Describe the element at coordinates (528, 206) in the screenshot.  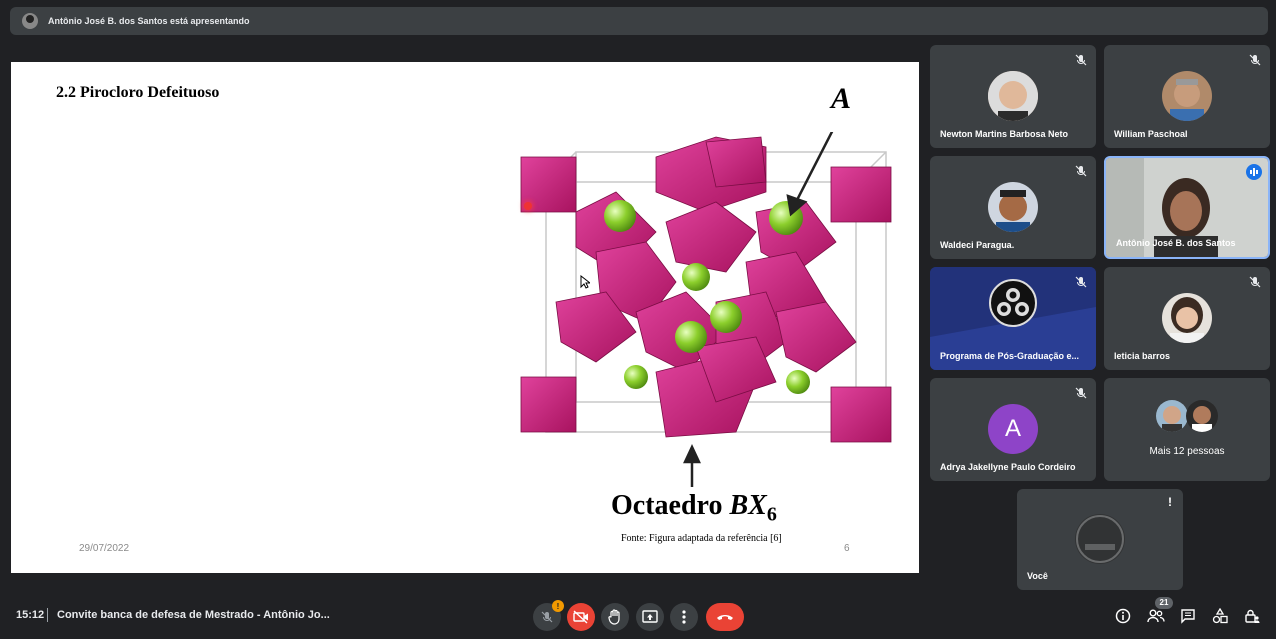
I see `laser-pointer` at that location.